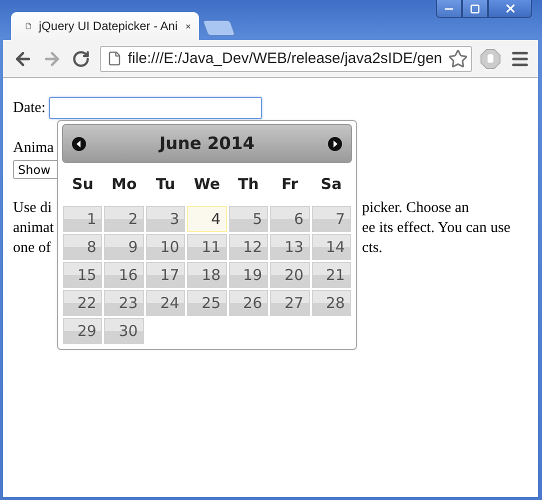  Describe the element at coordinates (207, 184) in the screenshot. I see `weekday-label: We` at that location.